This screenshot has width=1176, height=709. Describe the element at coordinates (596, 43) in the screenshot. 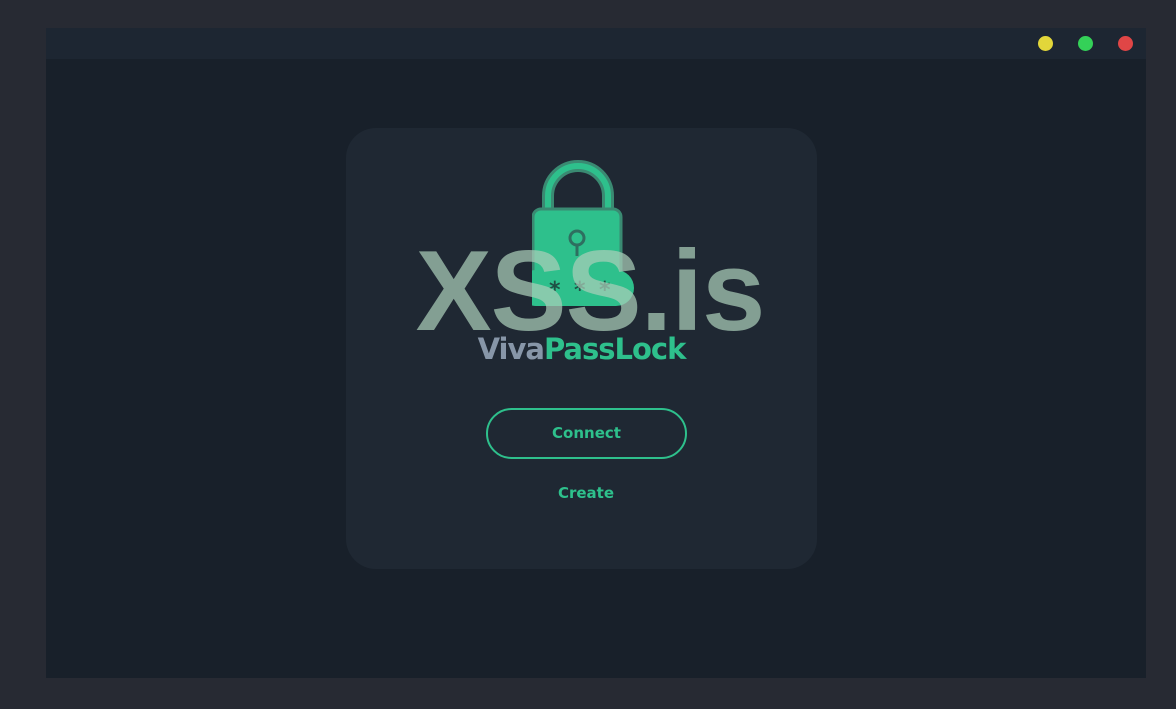

I see `title-bar` at that location.